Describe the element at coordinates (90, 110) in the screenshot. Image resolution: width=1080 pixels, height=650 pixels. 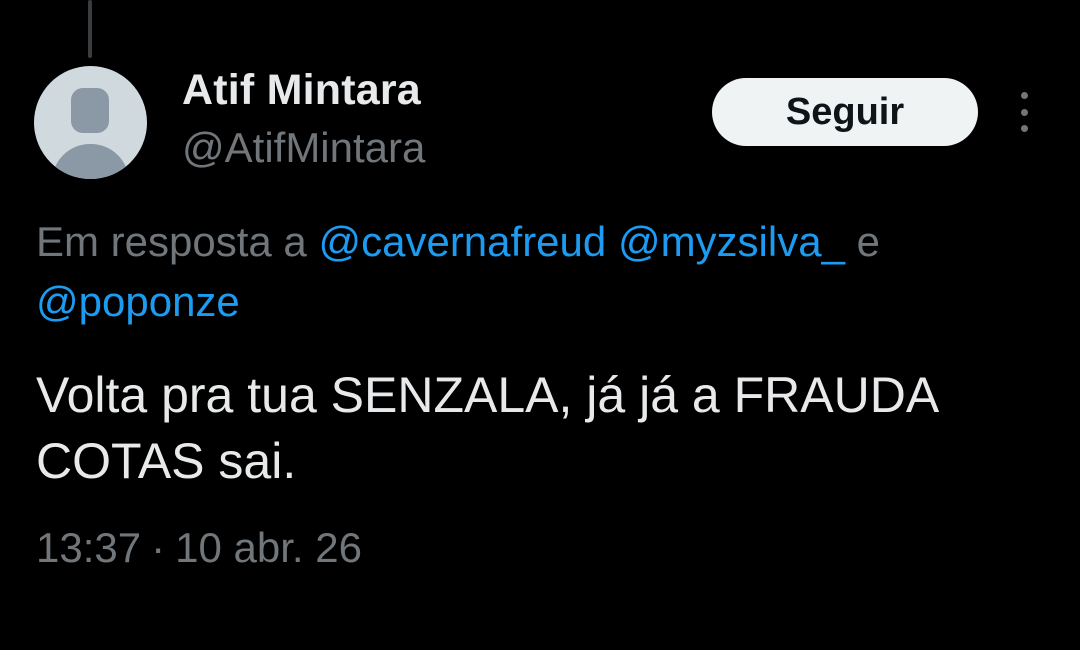
I see `default-avatar-icon` at that location.